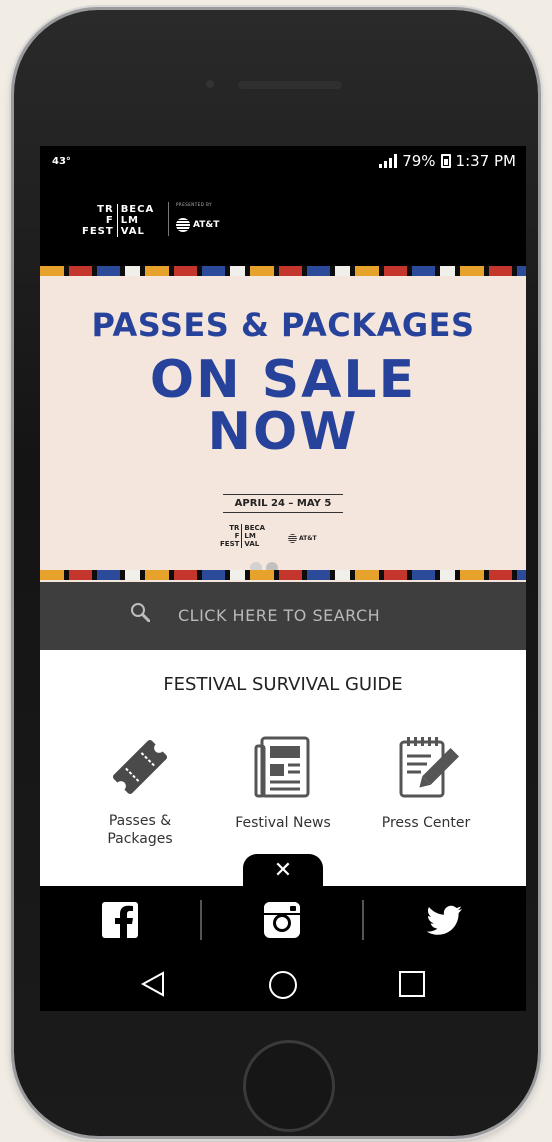 Image resolution: width=552 pixels, height=1142 pixels. I want to click on close-icon: ✕, so click(283, 871).